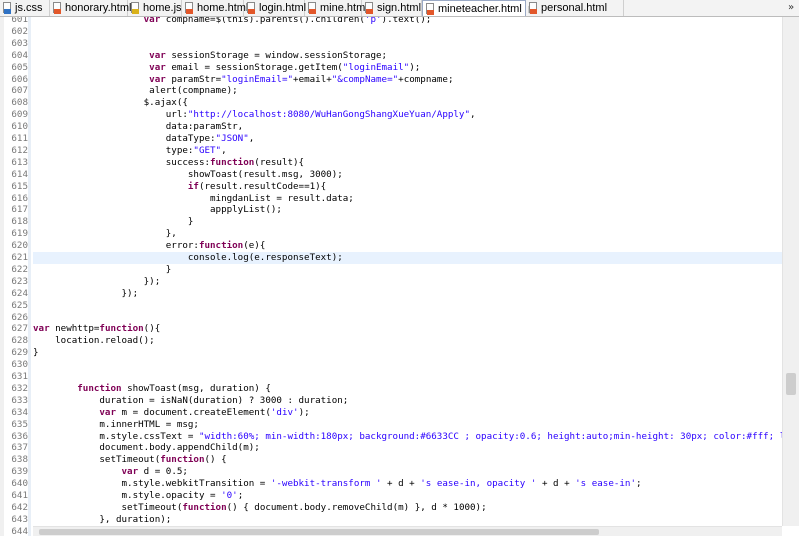  I want to click on tab-label: mineteacher.html, so click(480, 9).